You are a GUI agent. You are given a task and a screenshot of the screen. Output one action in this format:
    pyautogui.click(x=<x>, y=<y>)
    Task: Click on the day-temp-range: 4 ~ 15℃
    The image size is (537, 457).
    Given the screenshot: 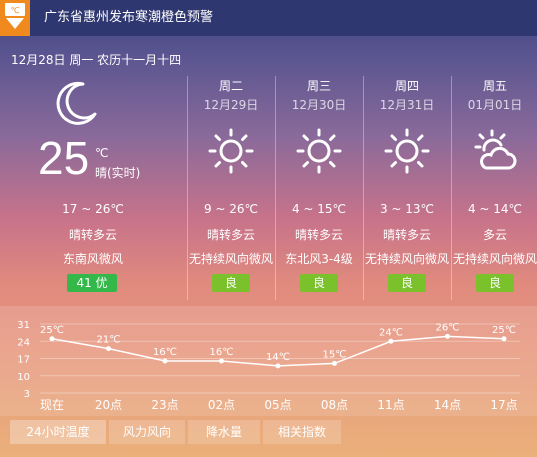 What is the action you would take?
    pyautogui.click(x=319, y=209)
    